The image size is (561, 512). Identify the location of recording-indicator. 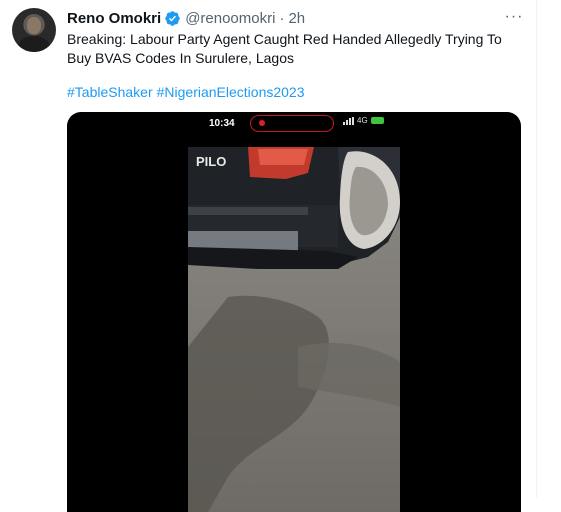
(292, 123).